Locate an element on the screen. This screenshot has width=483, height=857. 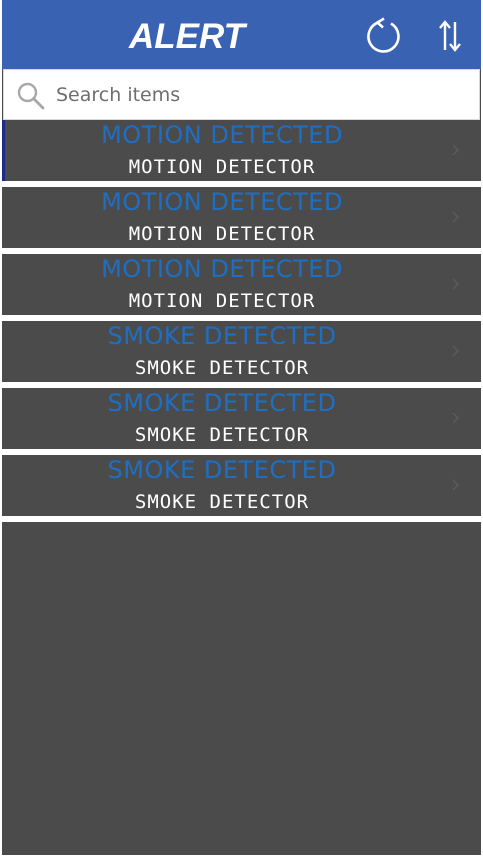
search-bar is located at coordinates (241, 94).